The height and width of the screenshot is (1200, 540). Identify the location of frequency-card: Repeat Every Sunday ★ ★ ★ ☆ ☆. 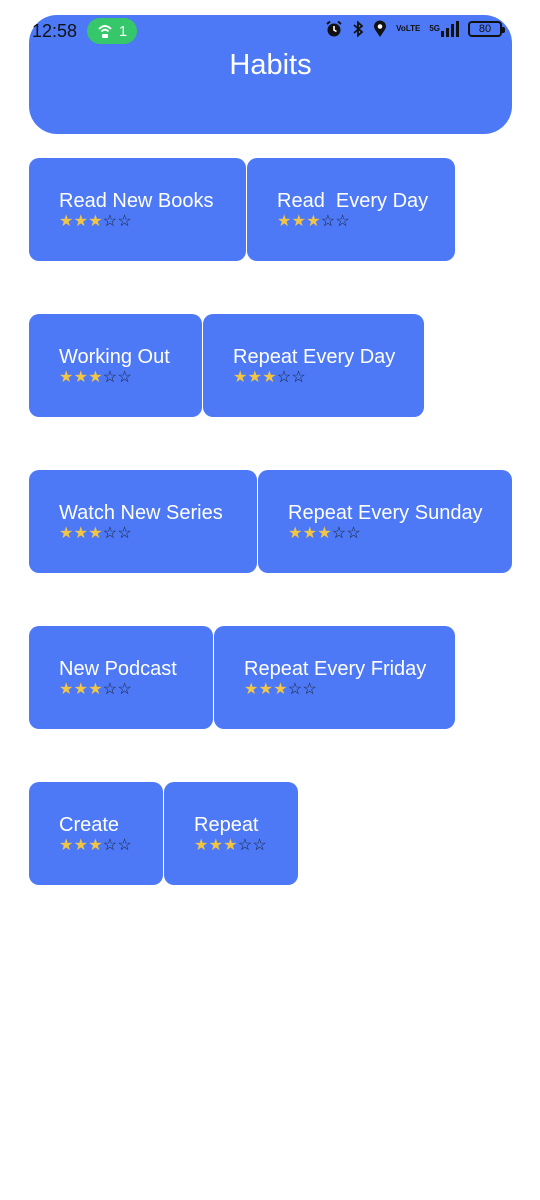
(385, 521).